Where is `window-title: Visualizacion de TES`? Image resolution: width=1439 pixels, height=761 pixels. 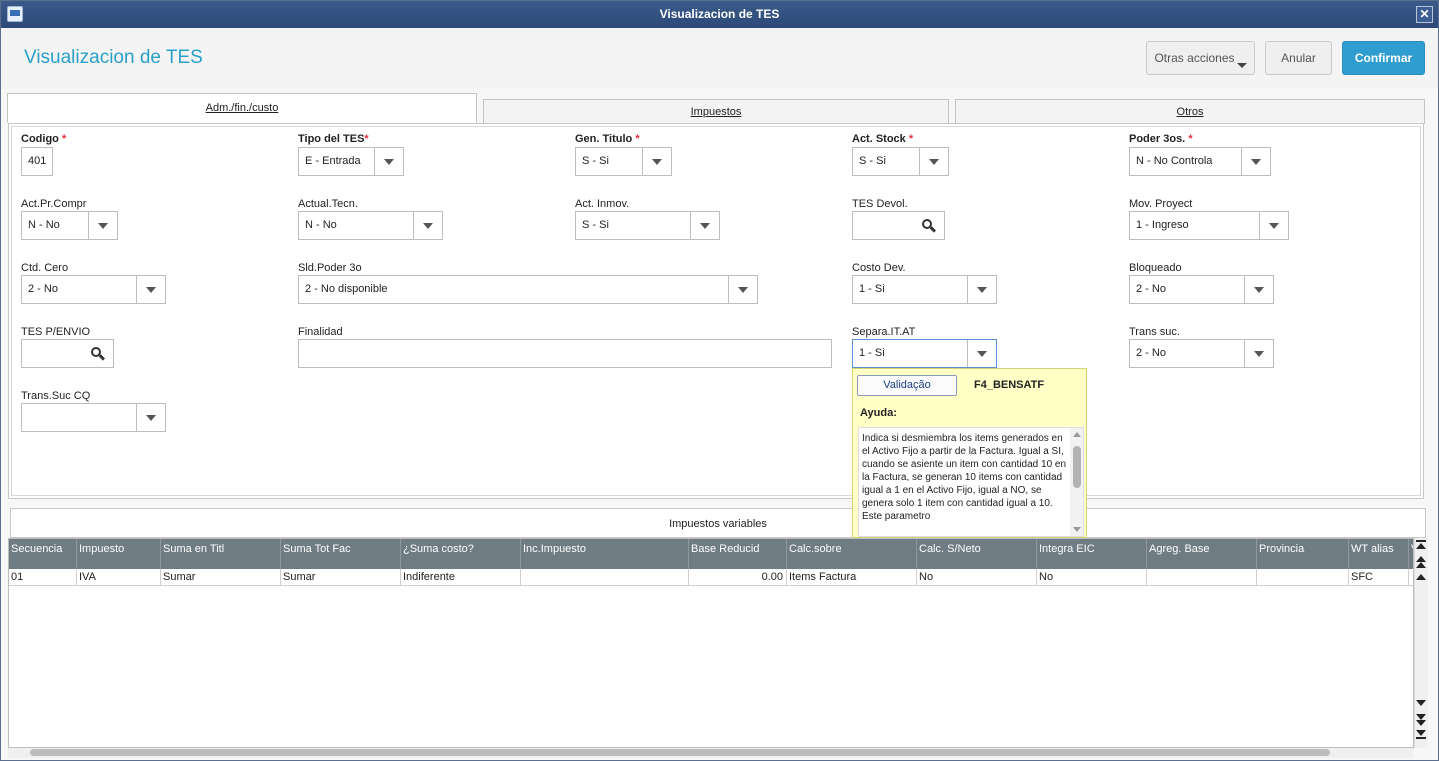 window-title: Visualizacion de TES is located at coordinates (719, 14).